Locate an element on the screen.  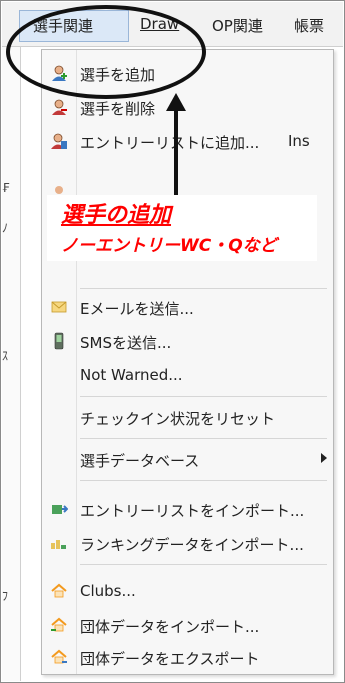
callout-title: 選手の追加 is located at coordinates (116, 215).